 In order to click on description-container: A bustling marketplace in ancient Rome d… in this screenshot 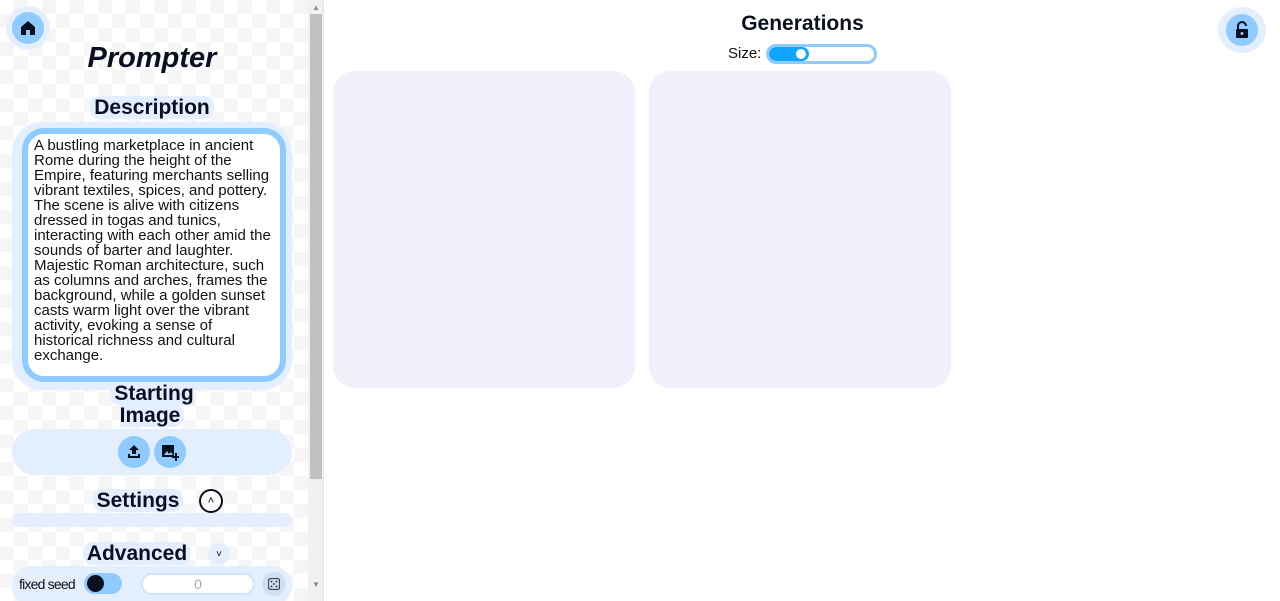, I will do `click(152, 256)`.